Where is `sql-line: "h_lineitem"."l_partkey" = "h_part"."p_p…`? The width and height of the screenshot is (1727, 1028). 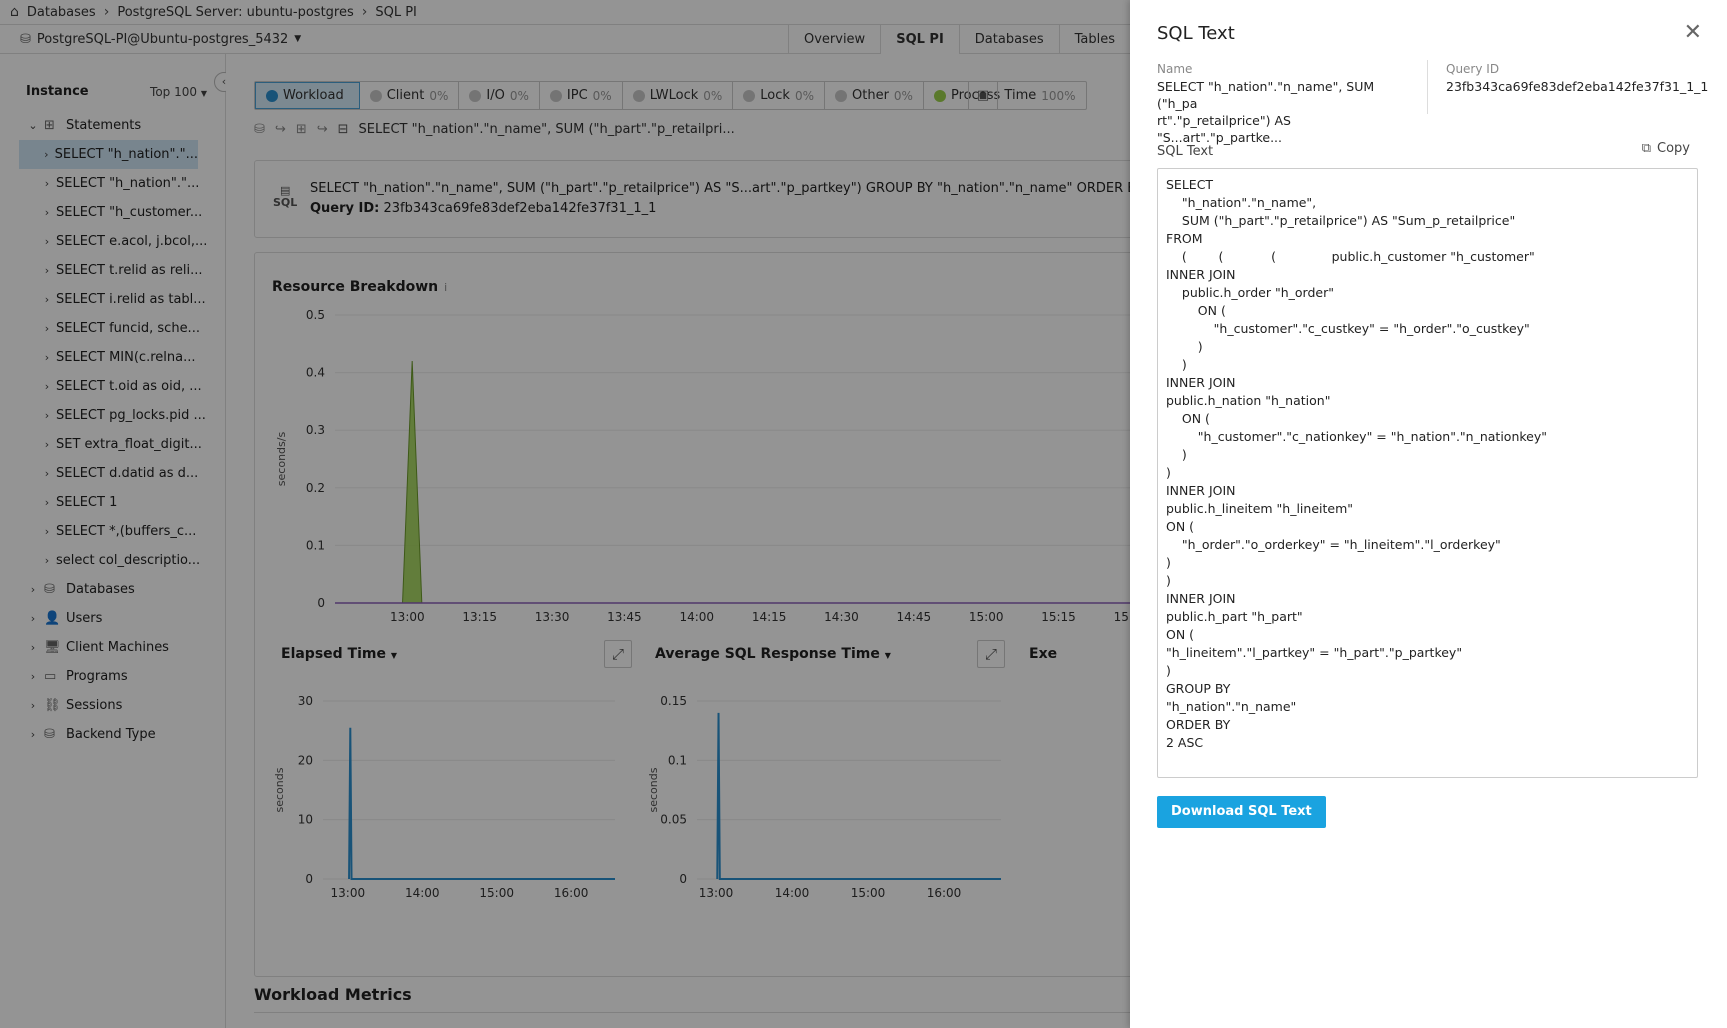 sql-line: "h_lineitem"."l_partkey" = "h_part"."p_p… is located at coordinates (1314, 652).